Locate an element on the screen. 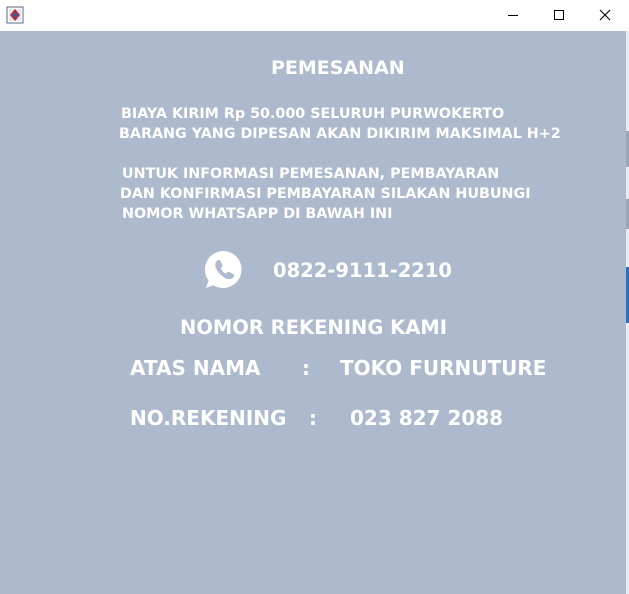 Image resolution: width=629 pixels, height=594 pixels. maximize-icon is located at coordinates (559, 15).